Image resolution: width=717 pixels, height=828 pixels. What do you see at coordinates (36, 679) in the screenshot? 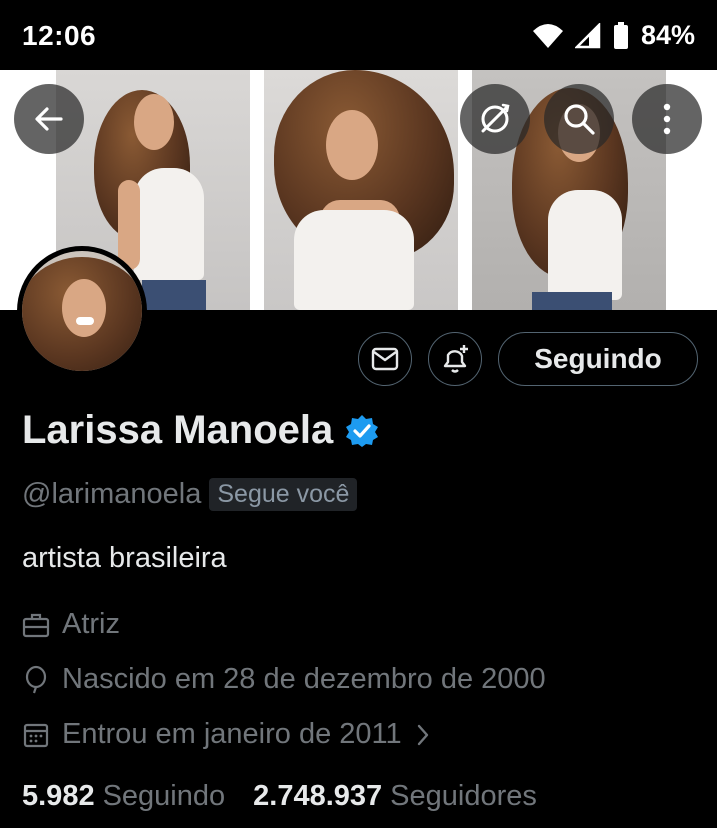
I see `balloon-icon` at bounding box center [36, 679].